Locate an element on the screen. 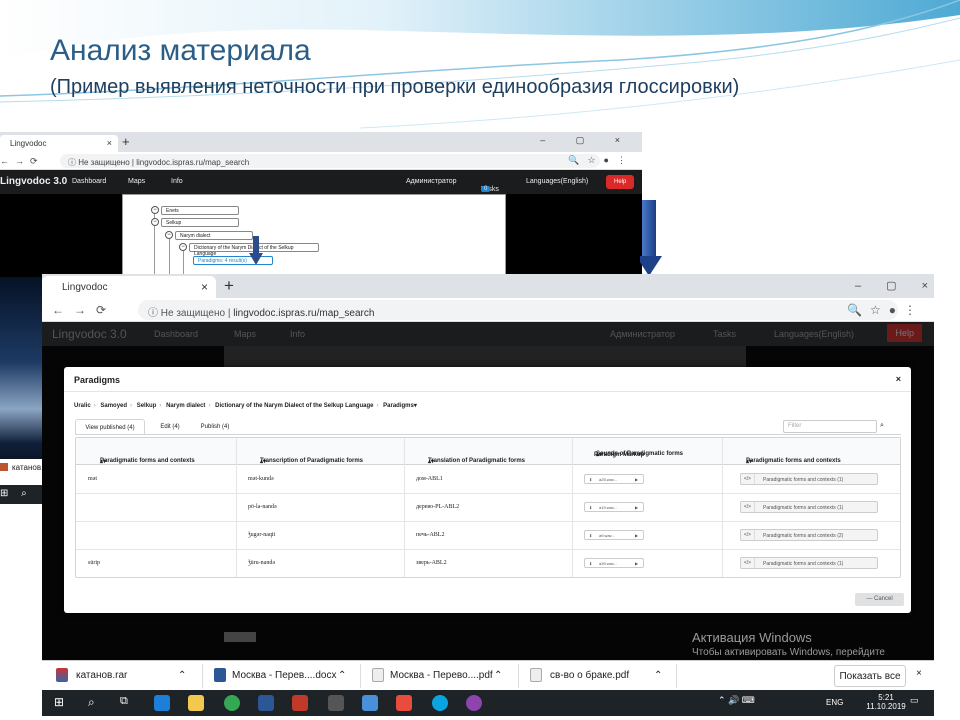  windows-start-icon: ⊞ is located at coordinates (59, 702).